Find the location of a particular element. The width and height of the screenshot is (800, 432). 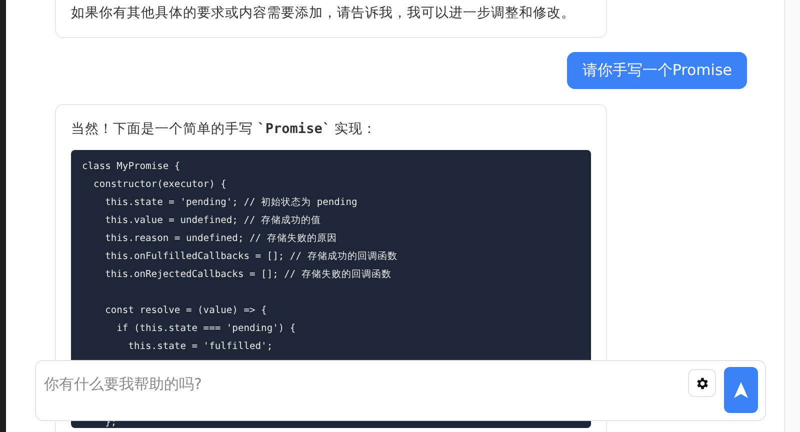

message-text: 如果你有其他具体的要求或内容需要添加，请告诉我，我可以进一步调整和修改。 is located at coordinates (323, 13).